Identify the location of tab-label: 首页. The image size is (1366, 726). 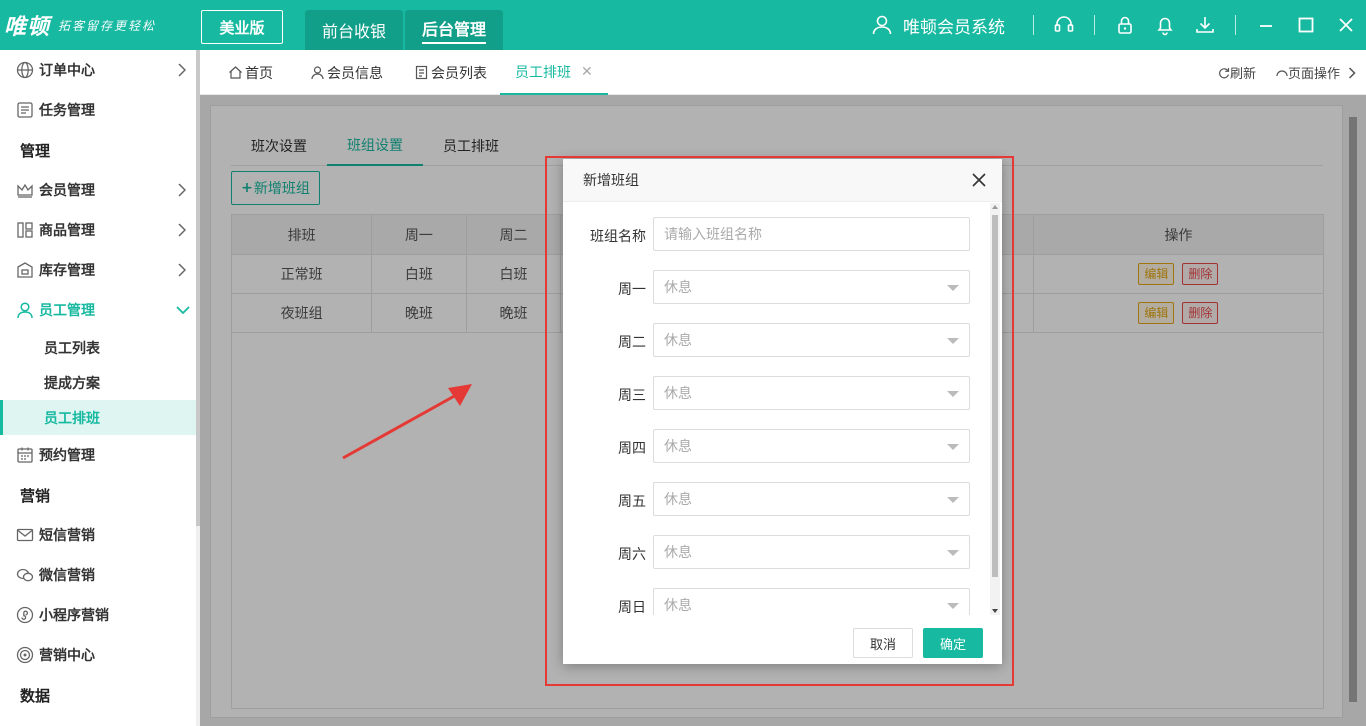
(259, 73).